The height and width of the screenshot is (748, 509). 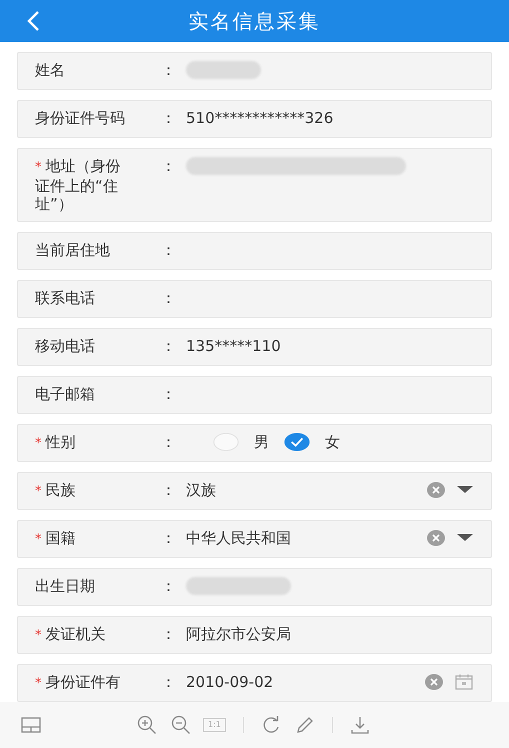 What do you see at coordinates (78, 683) in the screenshot?
I see `field-label: * 身份证件有` at bounding box center [78, 683].